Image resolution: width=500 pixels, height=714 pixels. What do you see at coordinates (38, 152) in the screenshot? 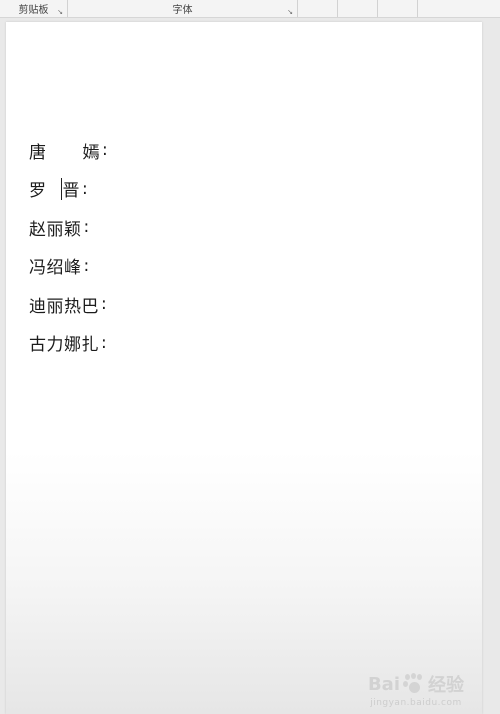
I see `name-char: 唐` at bounding box center [38, 152].